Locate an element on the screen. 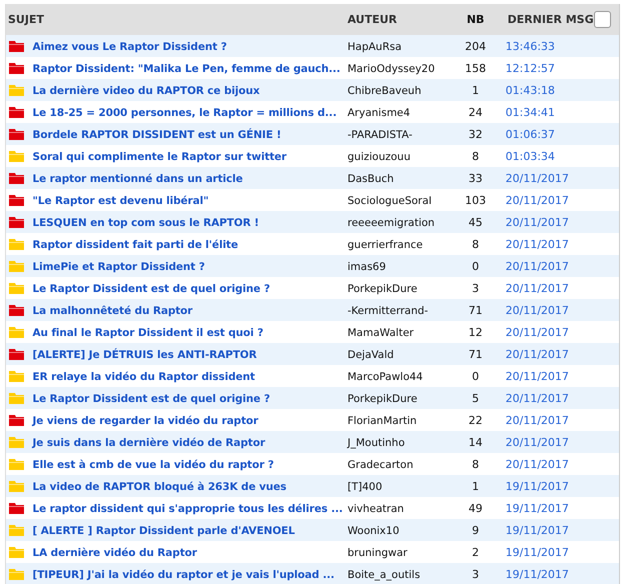  author-name: Aryanisme4 is located at coordinates (379, 112).